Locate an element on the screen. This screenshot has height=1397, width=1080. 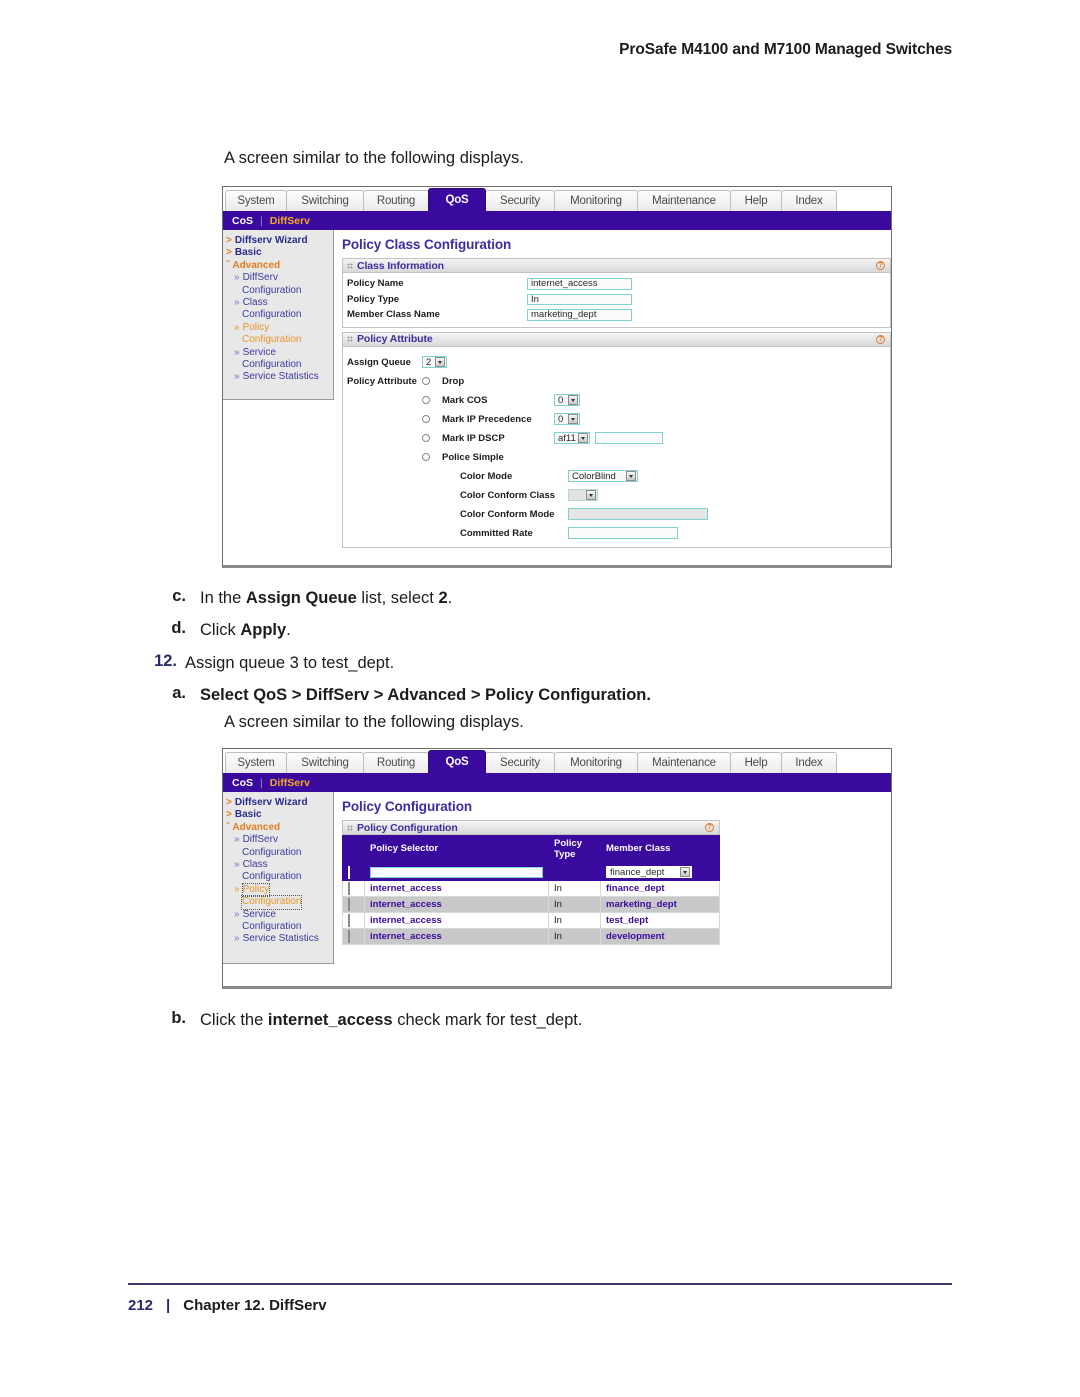
member-class-name-field: marketing_dept is located at coordinates (579, 315).